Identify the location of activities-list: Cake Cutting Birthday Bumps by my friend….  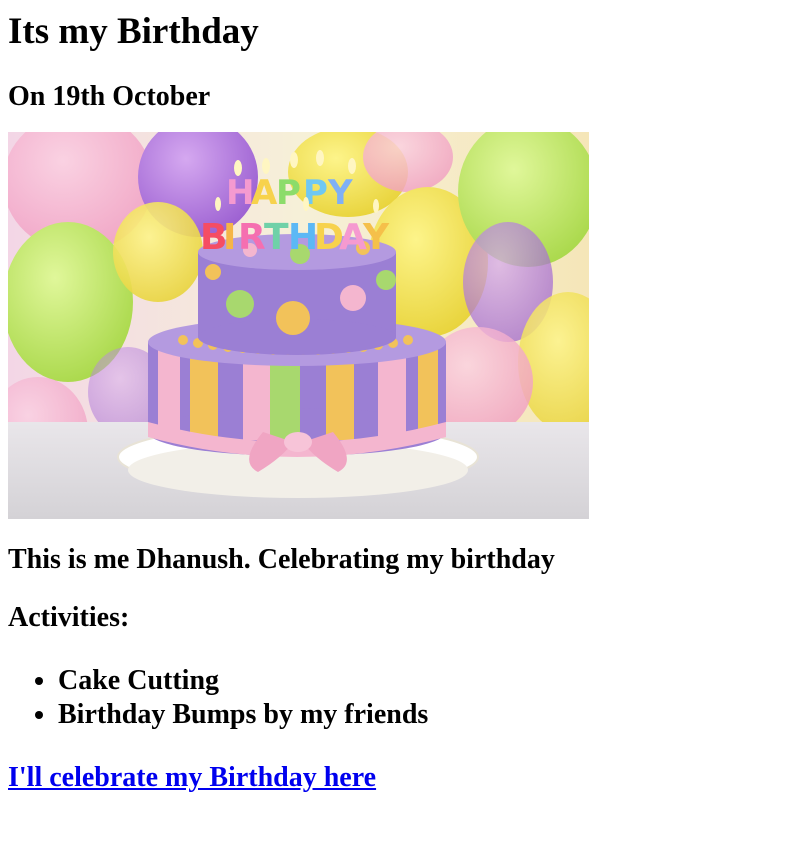
(394, 698).